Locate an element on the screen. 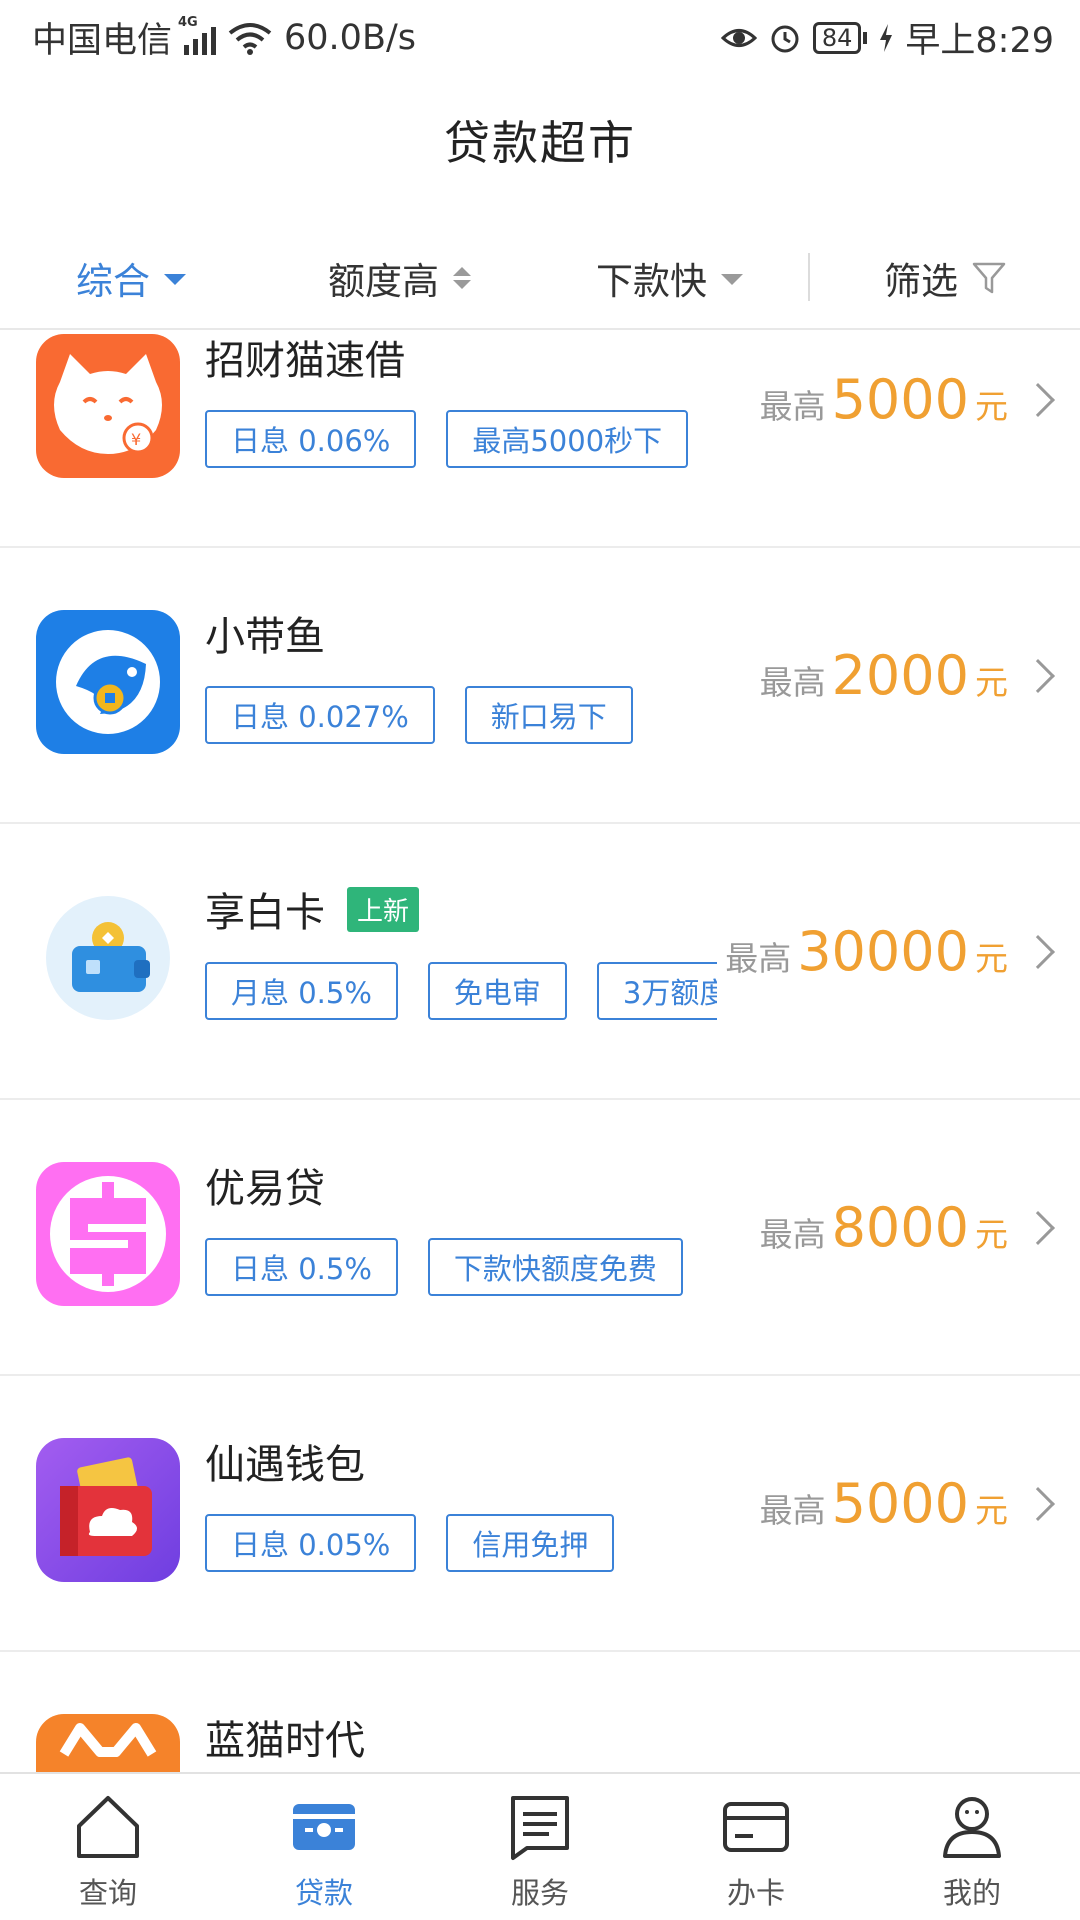 This screenshot has width=1080, height=1920. amount-value: 8000 is located at coordinates (900, 1227).